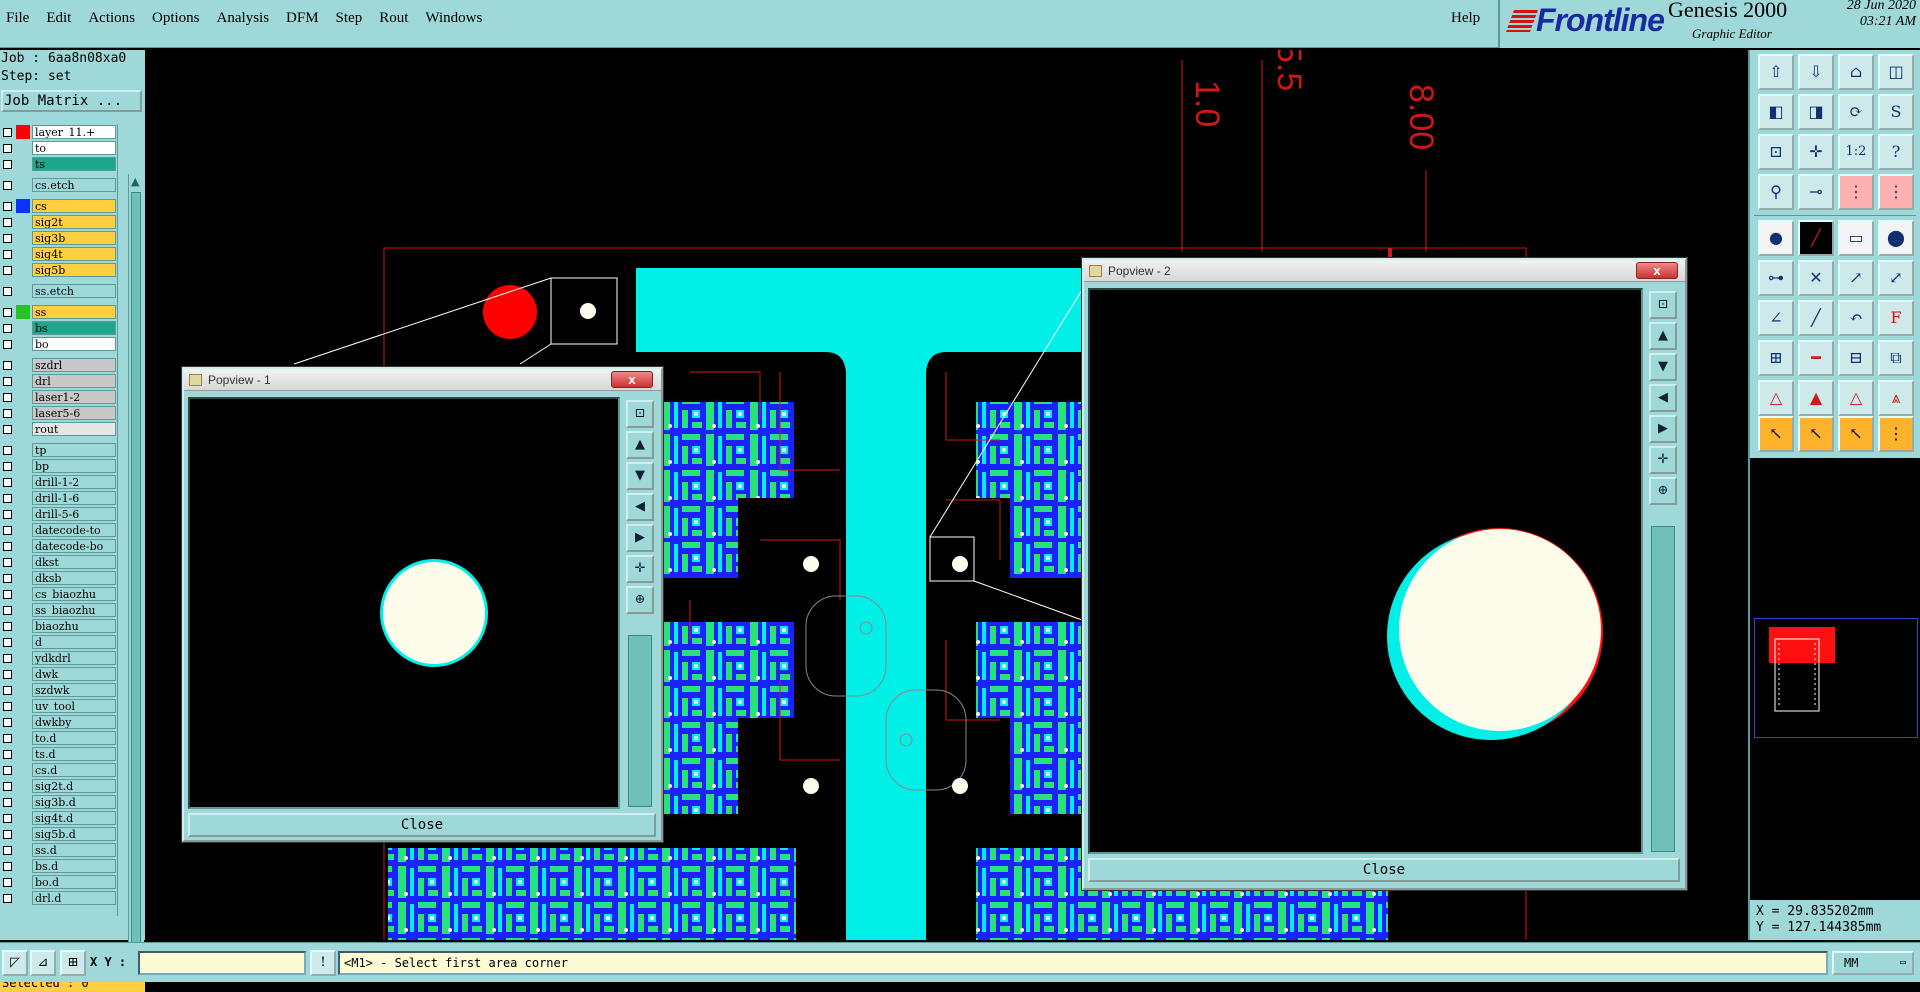 The width and height of the screenshot is (1920, 992). Describe the element at coordinates (1663, 398) in the screenshot. I see `popview-pan-left-icon: ◀` at that location.